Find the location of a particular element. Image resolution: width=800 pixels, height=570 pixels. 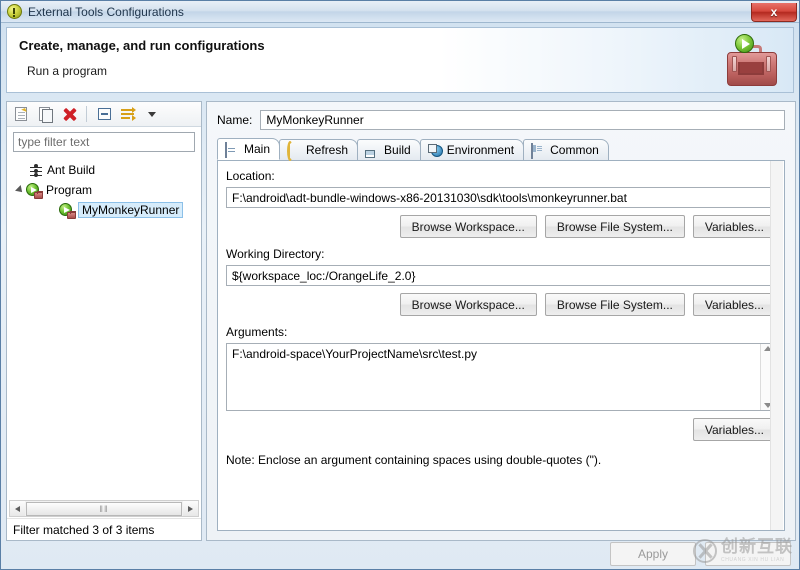

tab-label: Main is located at coordinates (257, 149).